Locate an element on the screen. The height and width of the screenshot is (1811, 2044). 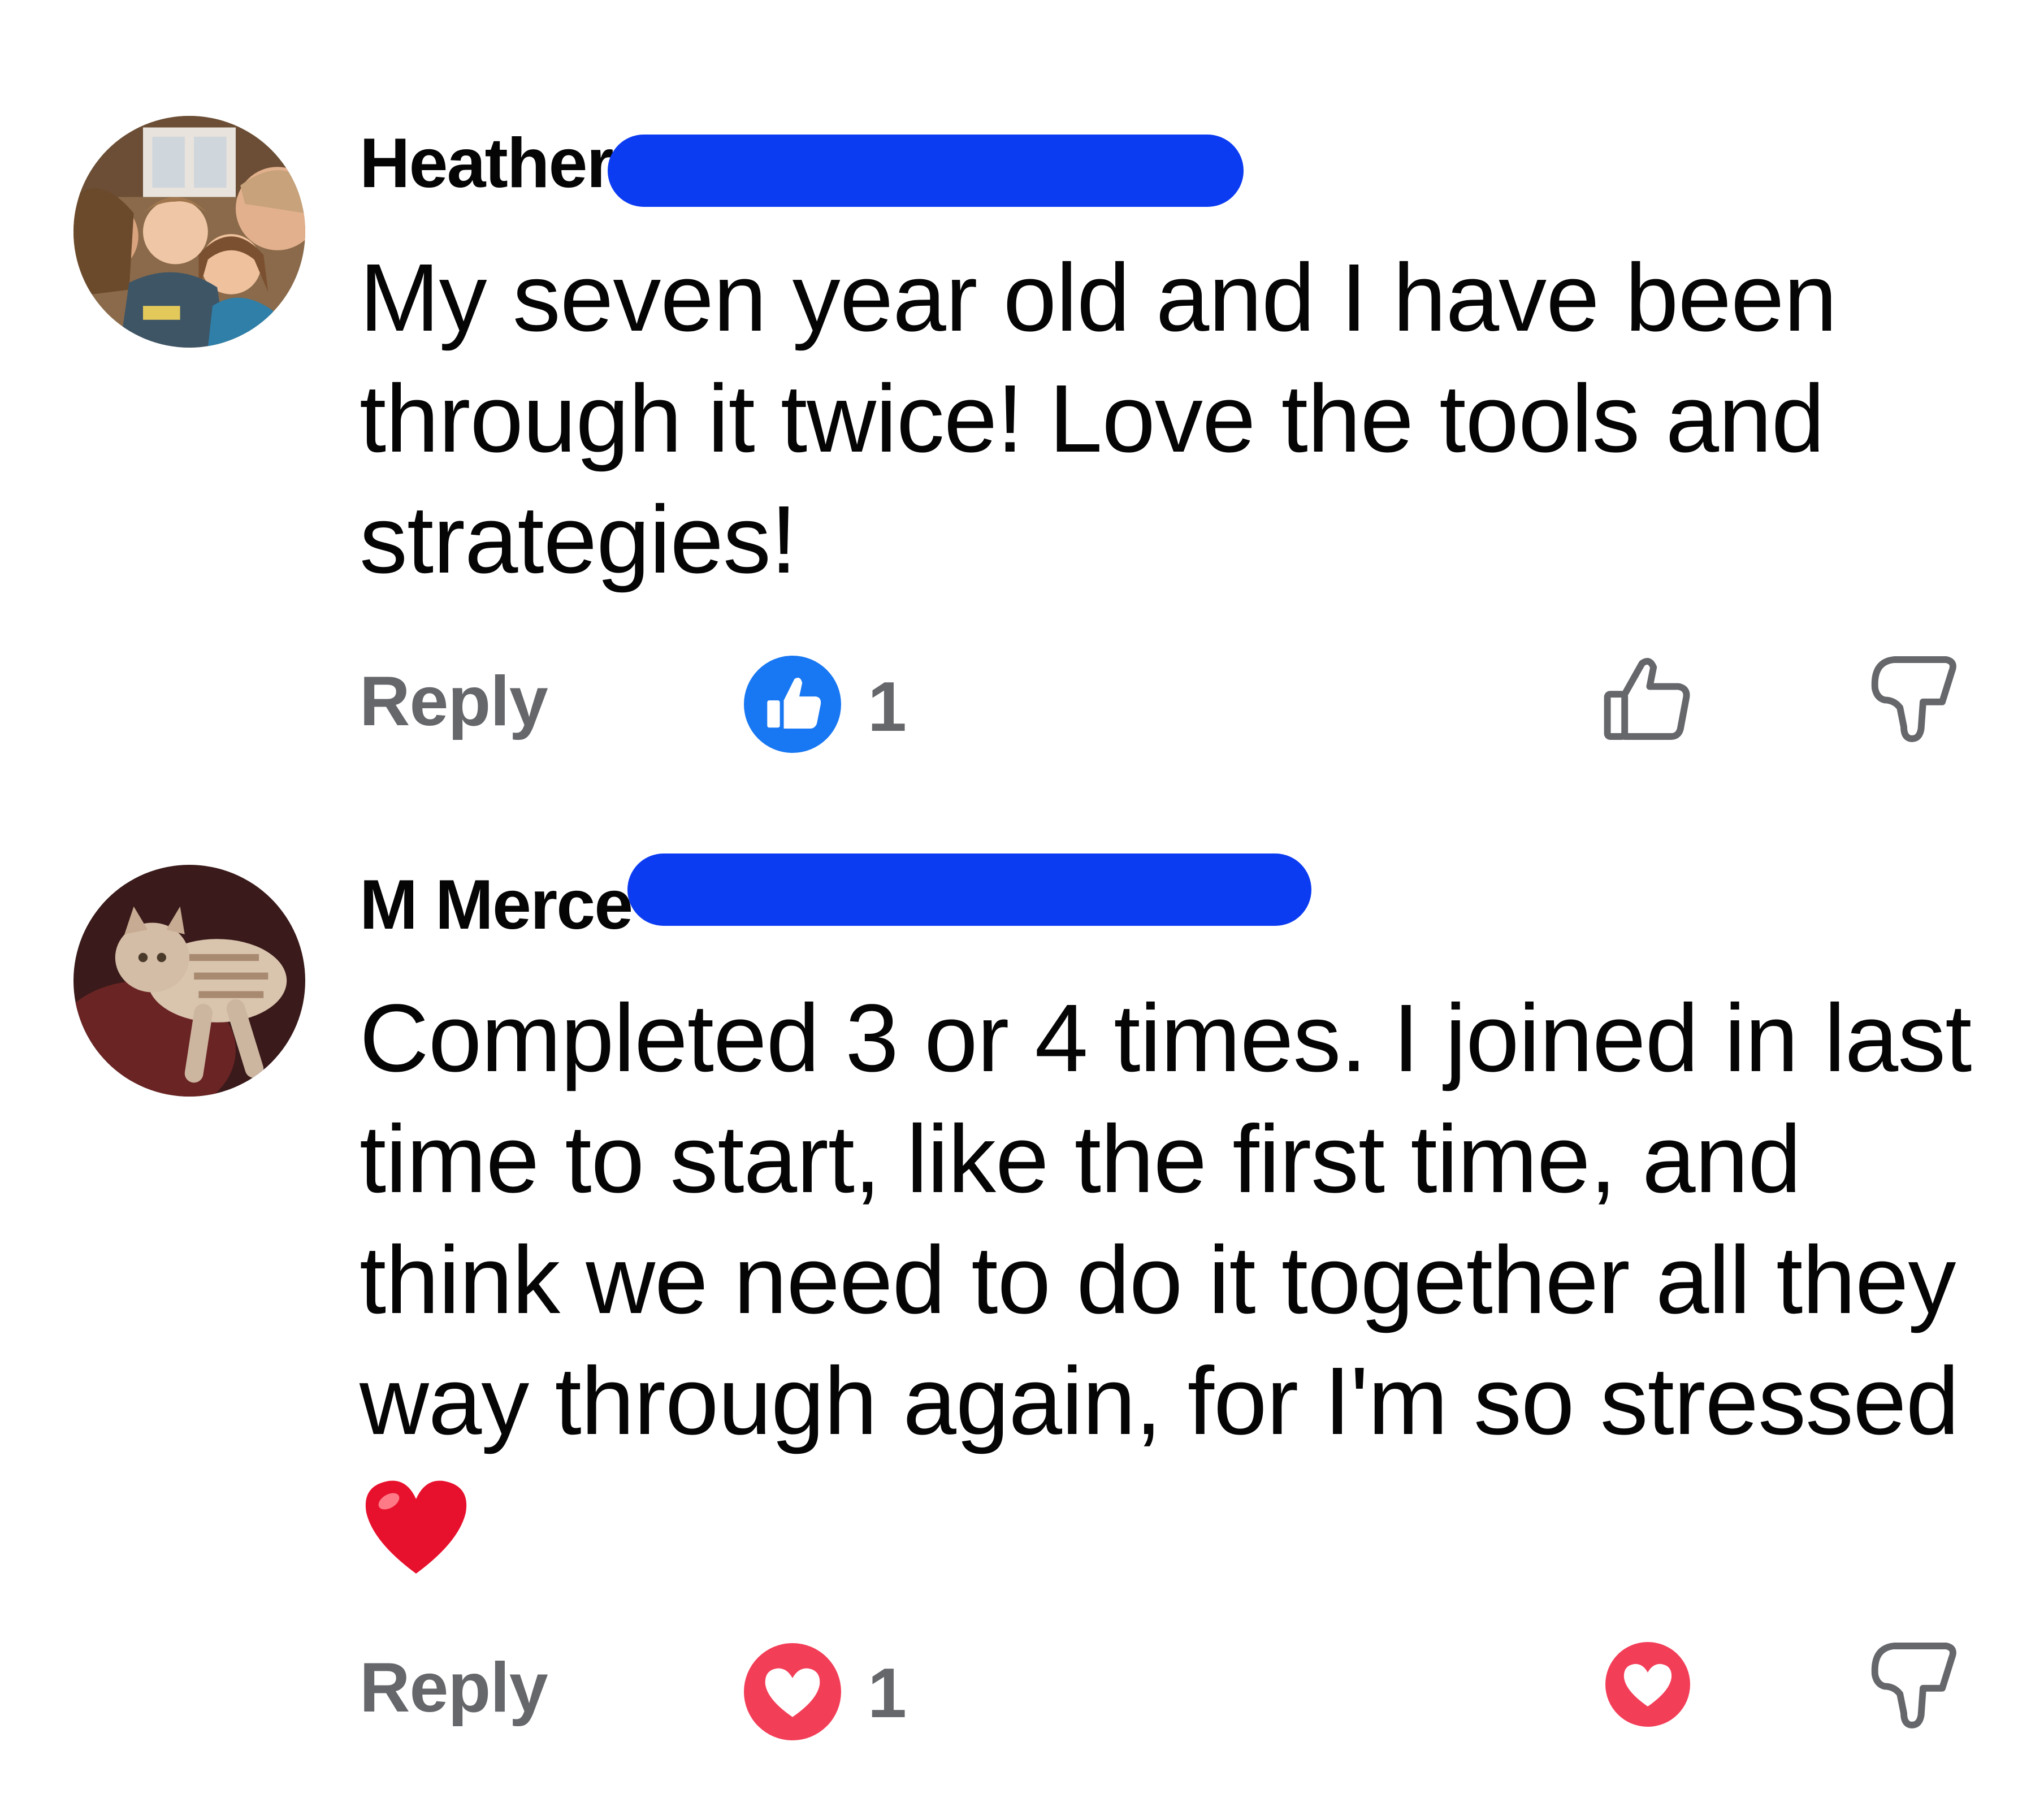
thumbs-up-outline-icon is located at coordinates (1647, 699).